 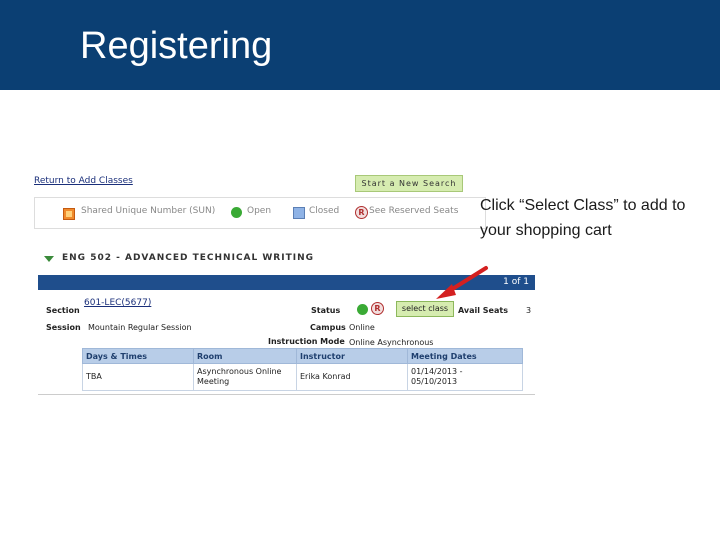 I want to click on col-room: Room, so click(x=245, y=356).